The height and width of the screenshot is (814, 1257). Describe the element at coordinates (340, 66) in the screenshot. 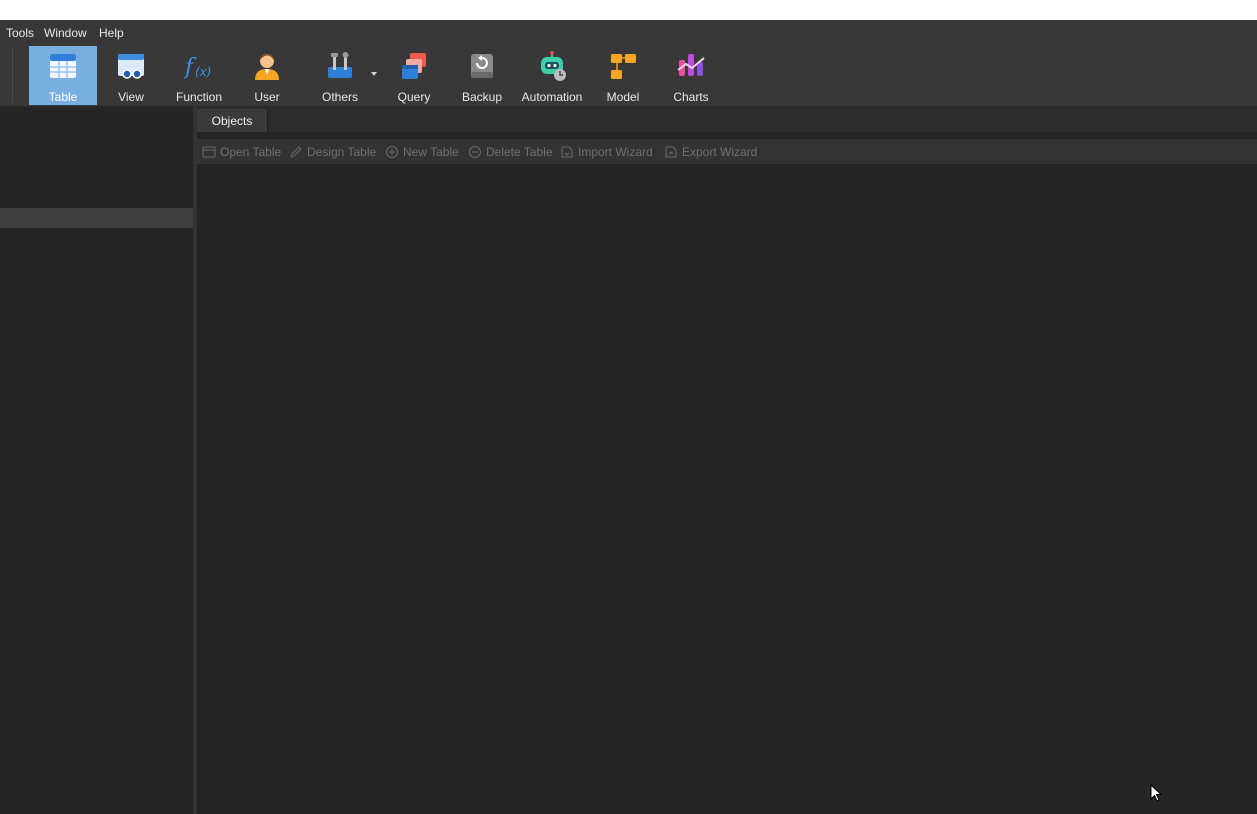

I see `others-icon` at that location.